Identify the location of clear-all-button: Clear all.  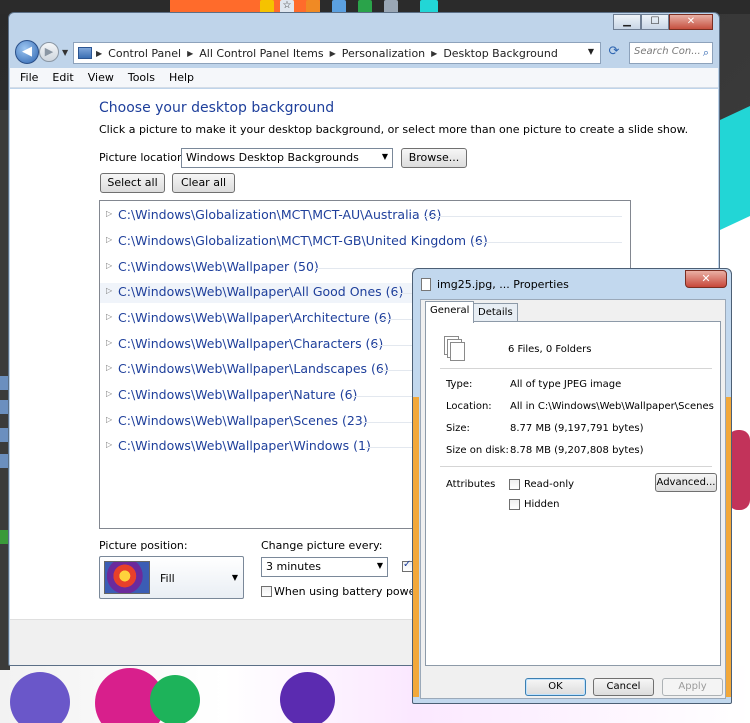
(203, 183).